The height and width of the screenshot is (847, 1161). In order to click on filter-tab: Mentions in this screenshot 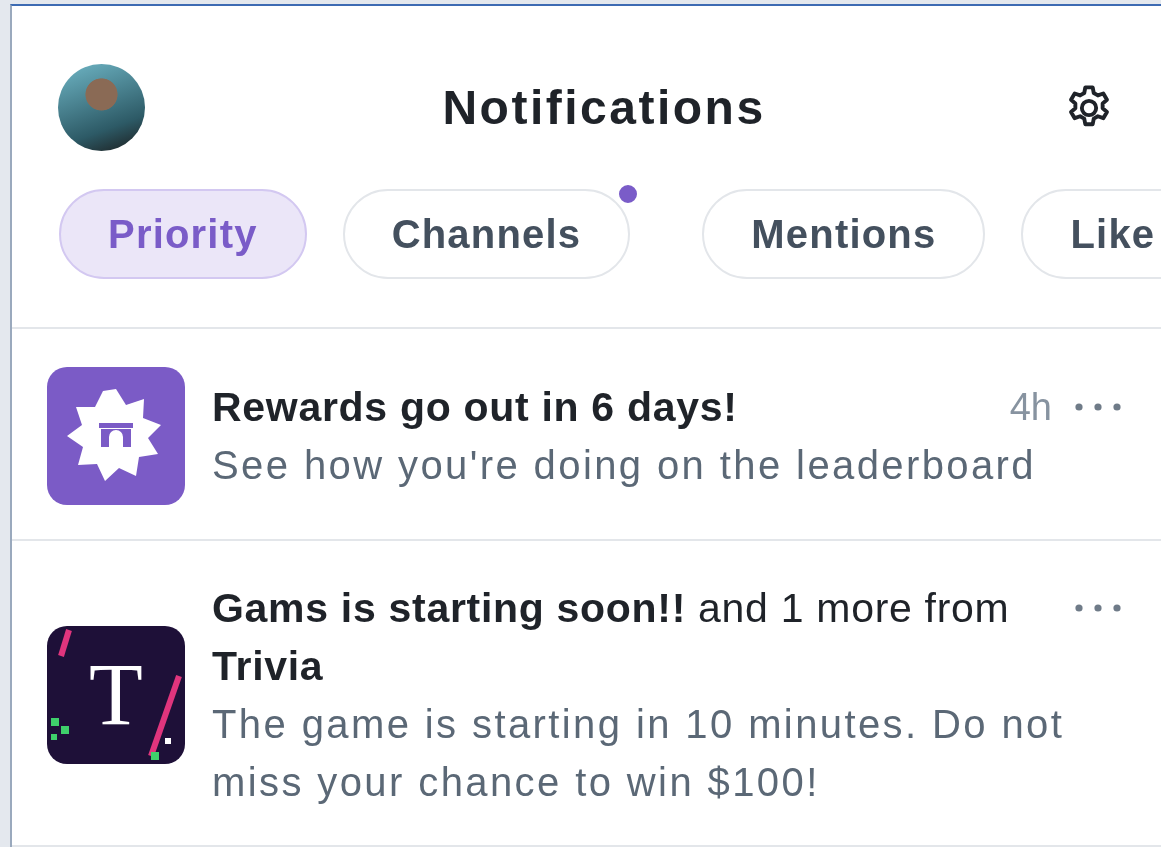, I will do `click(844, 234)`.